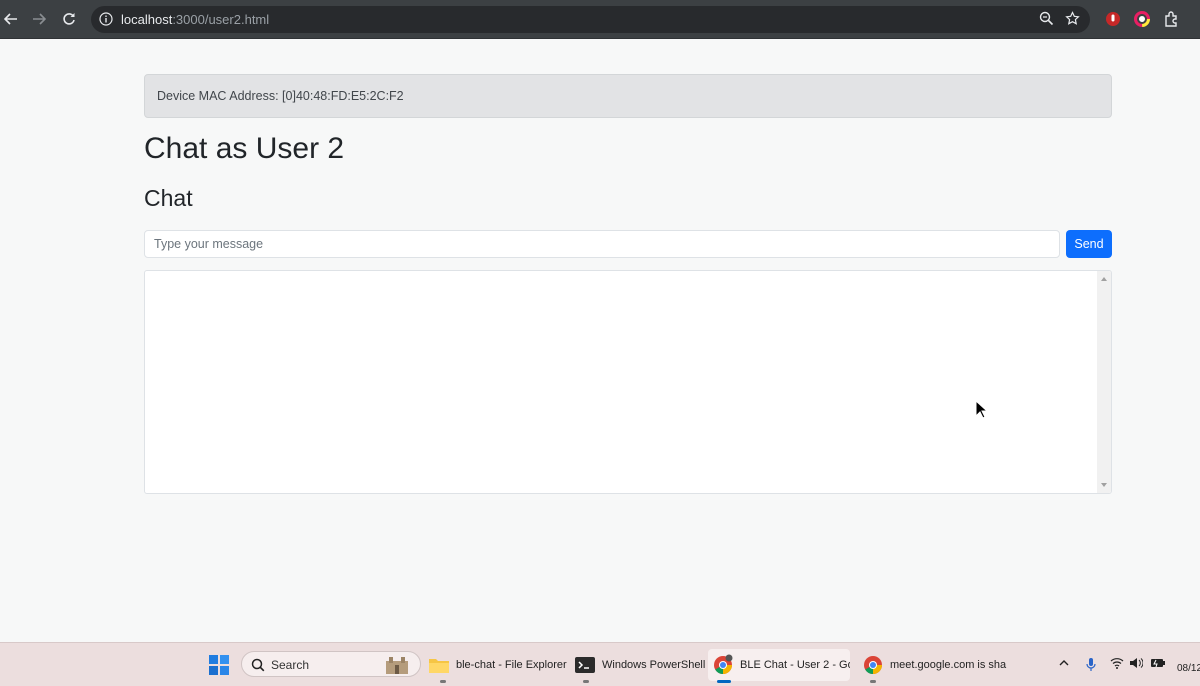 This screenshot has width=1200, height=686. Describe the element at coordinates (1072, 18) in the screenshot. I see `bookmark-star-icon` at that location.